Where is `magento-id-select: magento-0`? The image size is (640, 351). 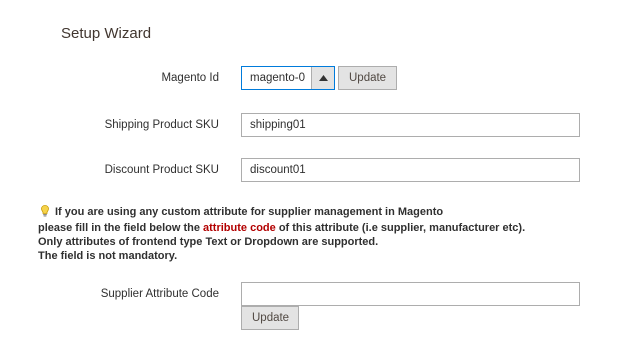
magento-id-select: magento-0 is located at coordinates (288, 78).